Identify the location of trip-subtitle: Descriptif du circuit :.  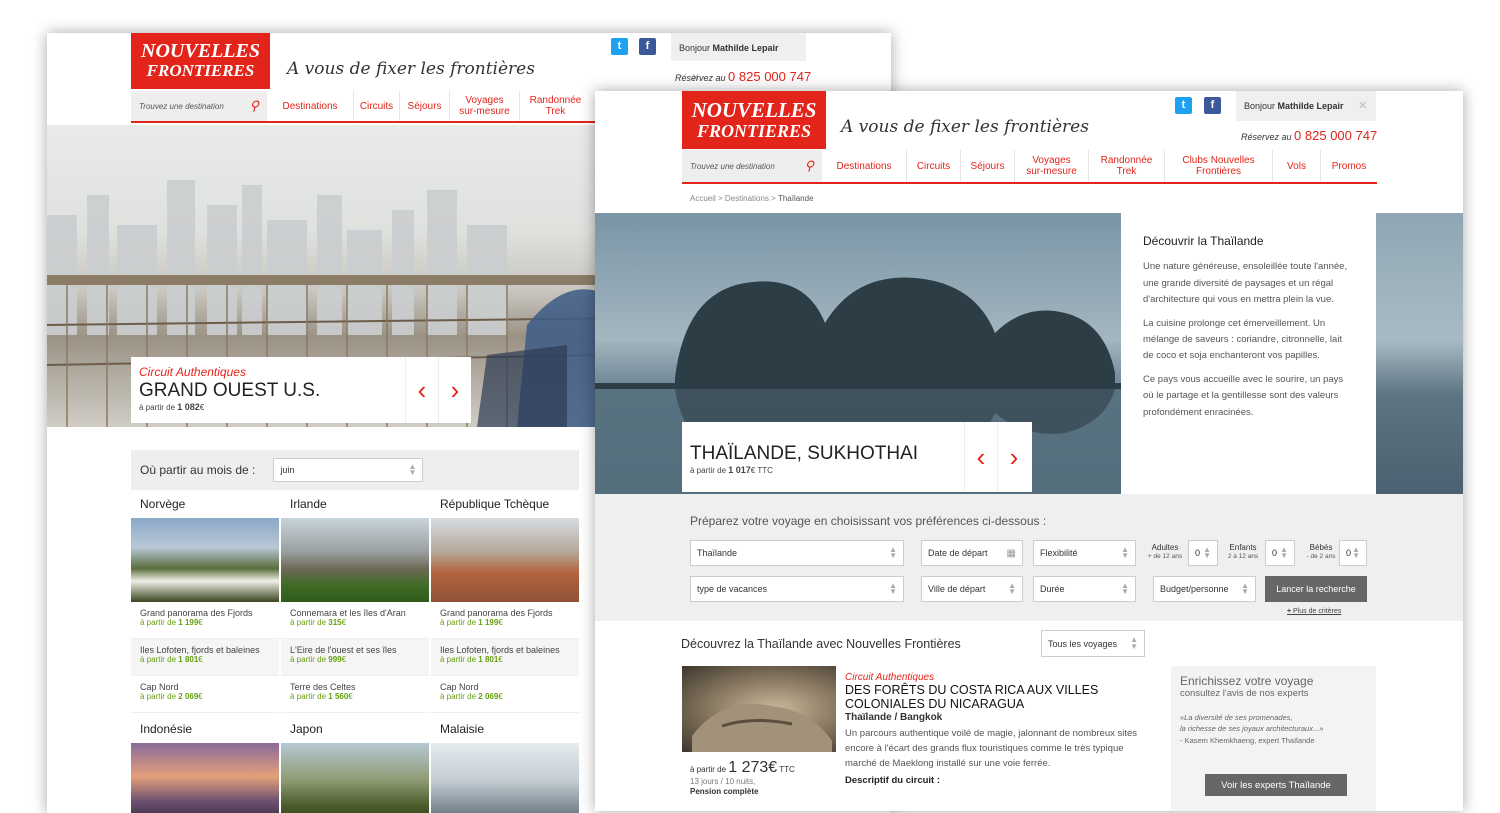
(893, 781).